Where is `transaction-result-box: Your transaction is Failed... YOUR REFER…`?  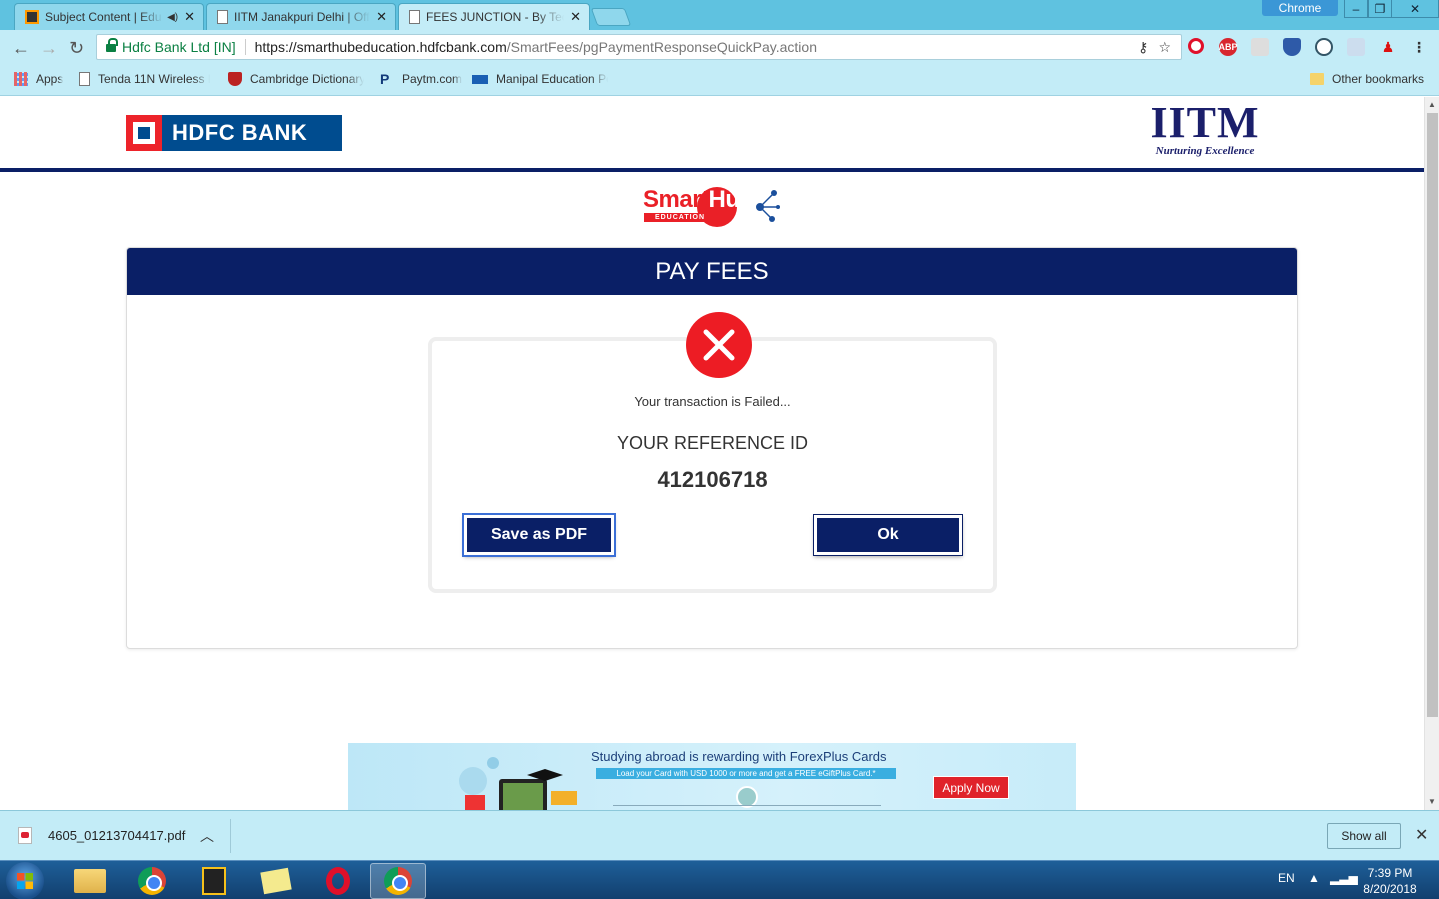 transaction-result-box: Your transaction is Failed... YOUR REFER… is located at coordinates (712, 452).